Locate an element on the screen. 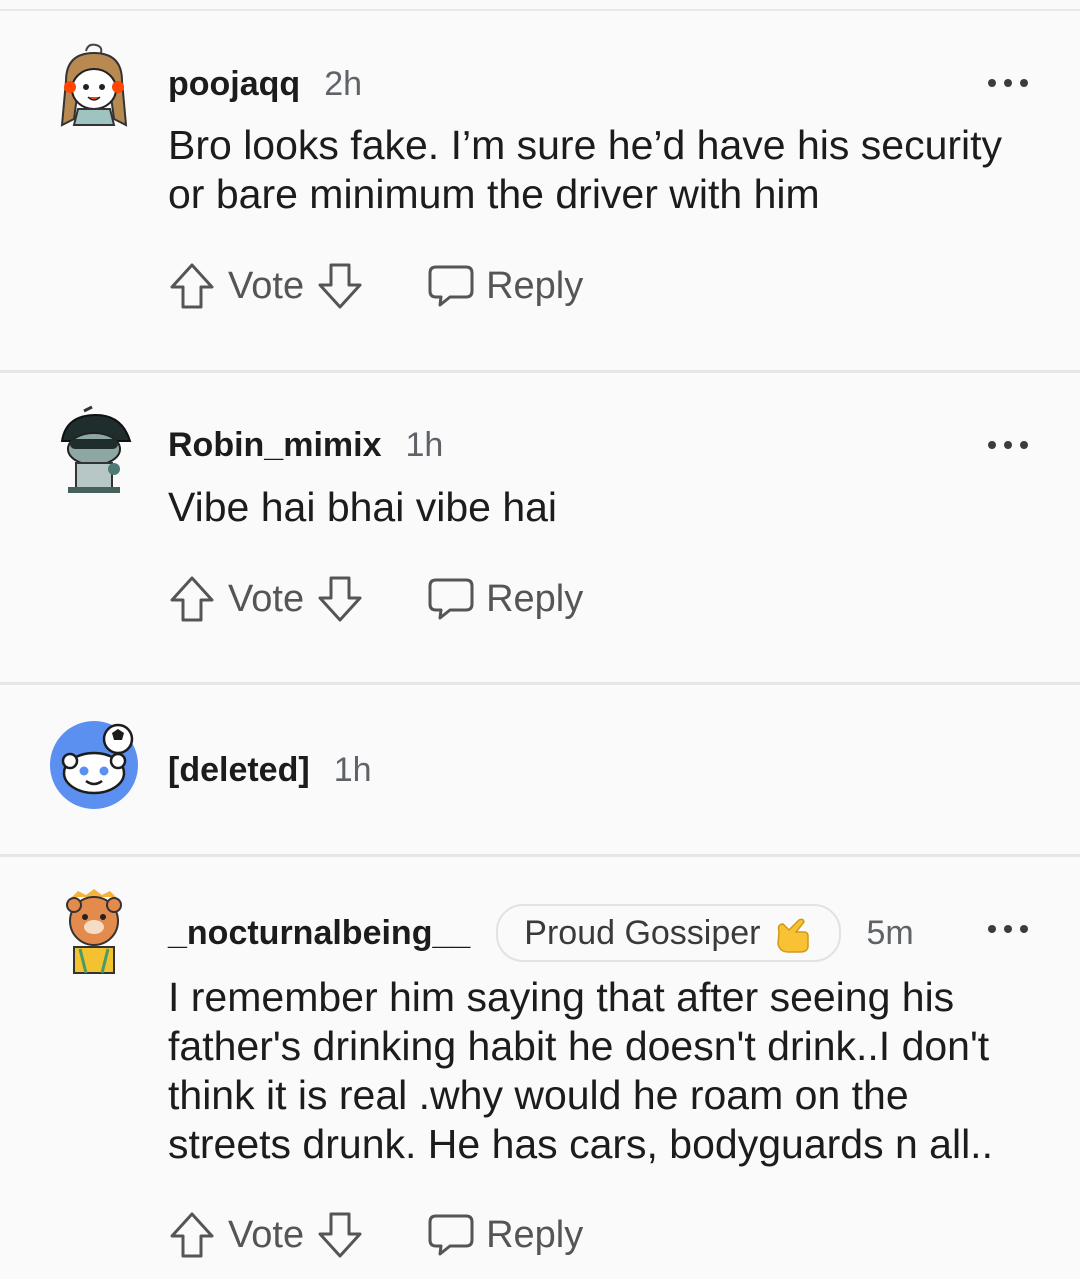 The height and width of the screenshot is (1279, 1080). timestamp: 2h is located at coordinates (343, 83).